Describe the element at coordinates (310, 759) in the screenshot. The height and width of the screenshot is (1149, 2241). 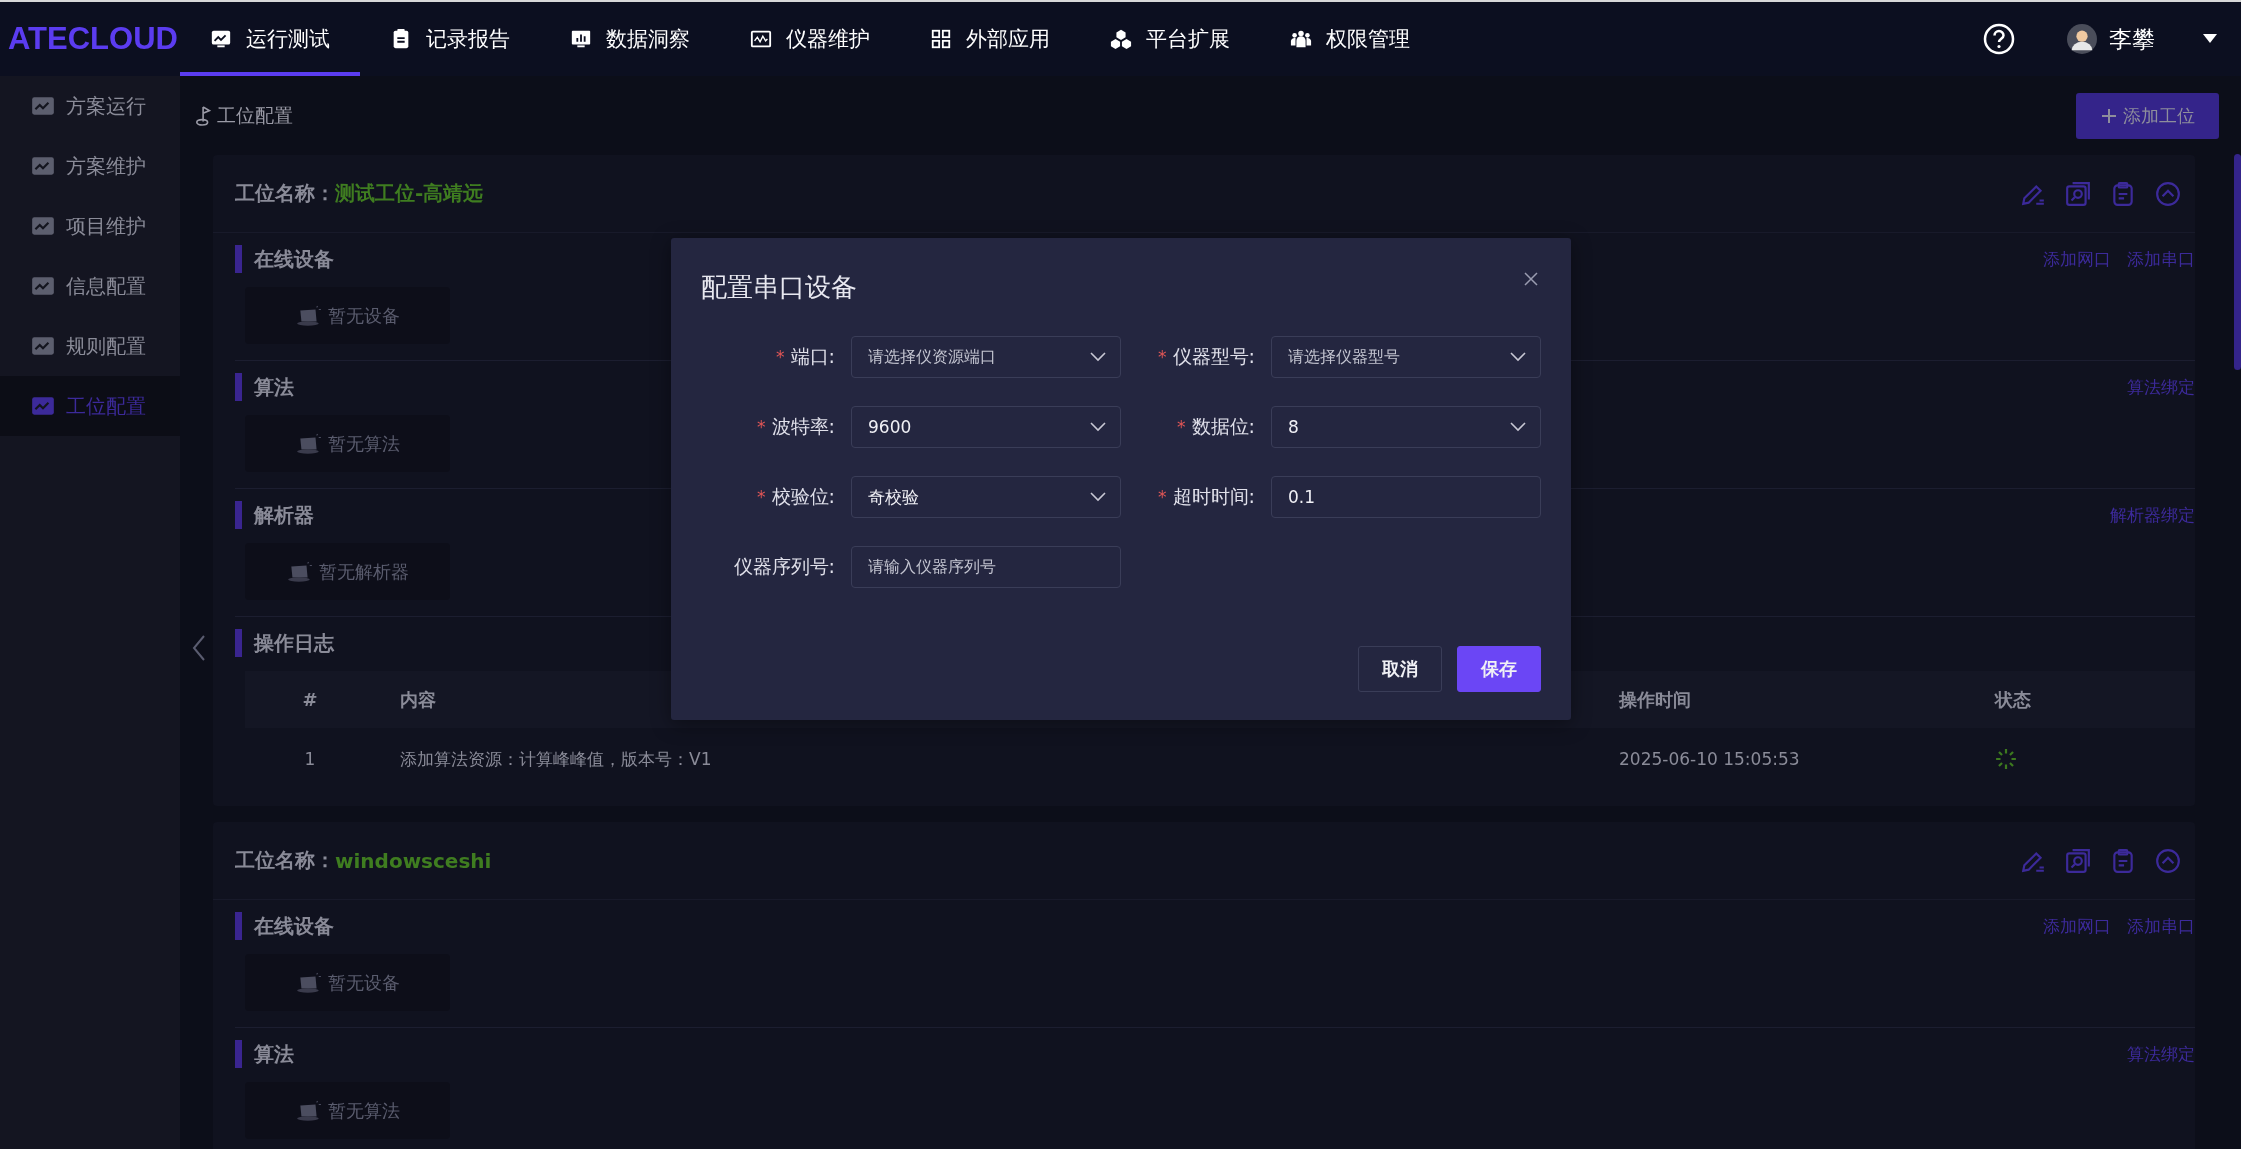
I see `table-cell-text: 1` at that location.